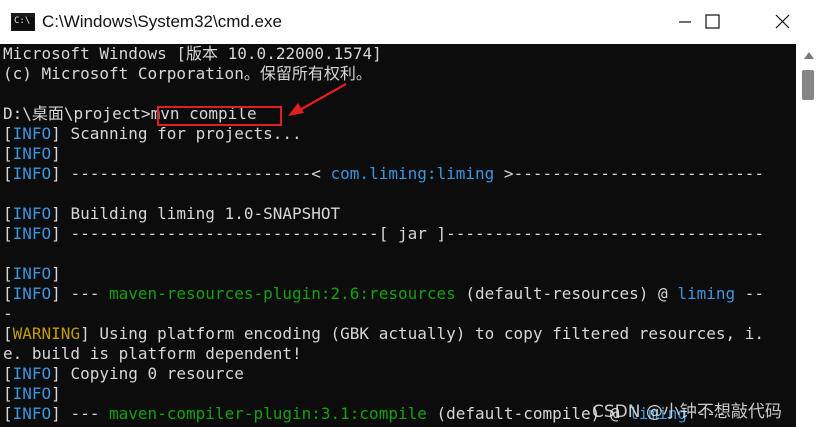 This screenshot has height=427, width=820. Describe the element at coordinates (162, 21) in the screenshot. I see `window-title: C:\Windows\System32\cmd.exe` at that location.